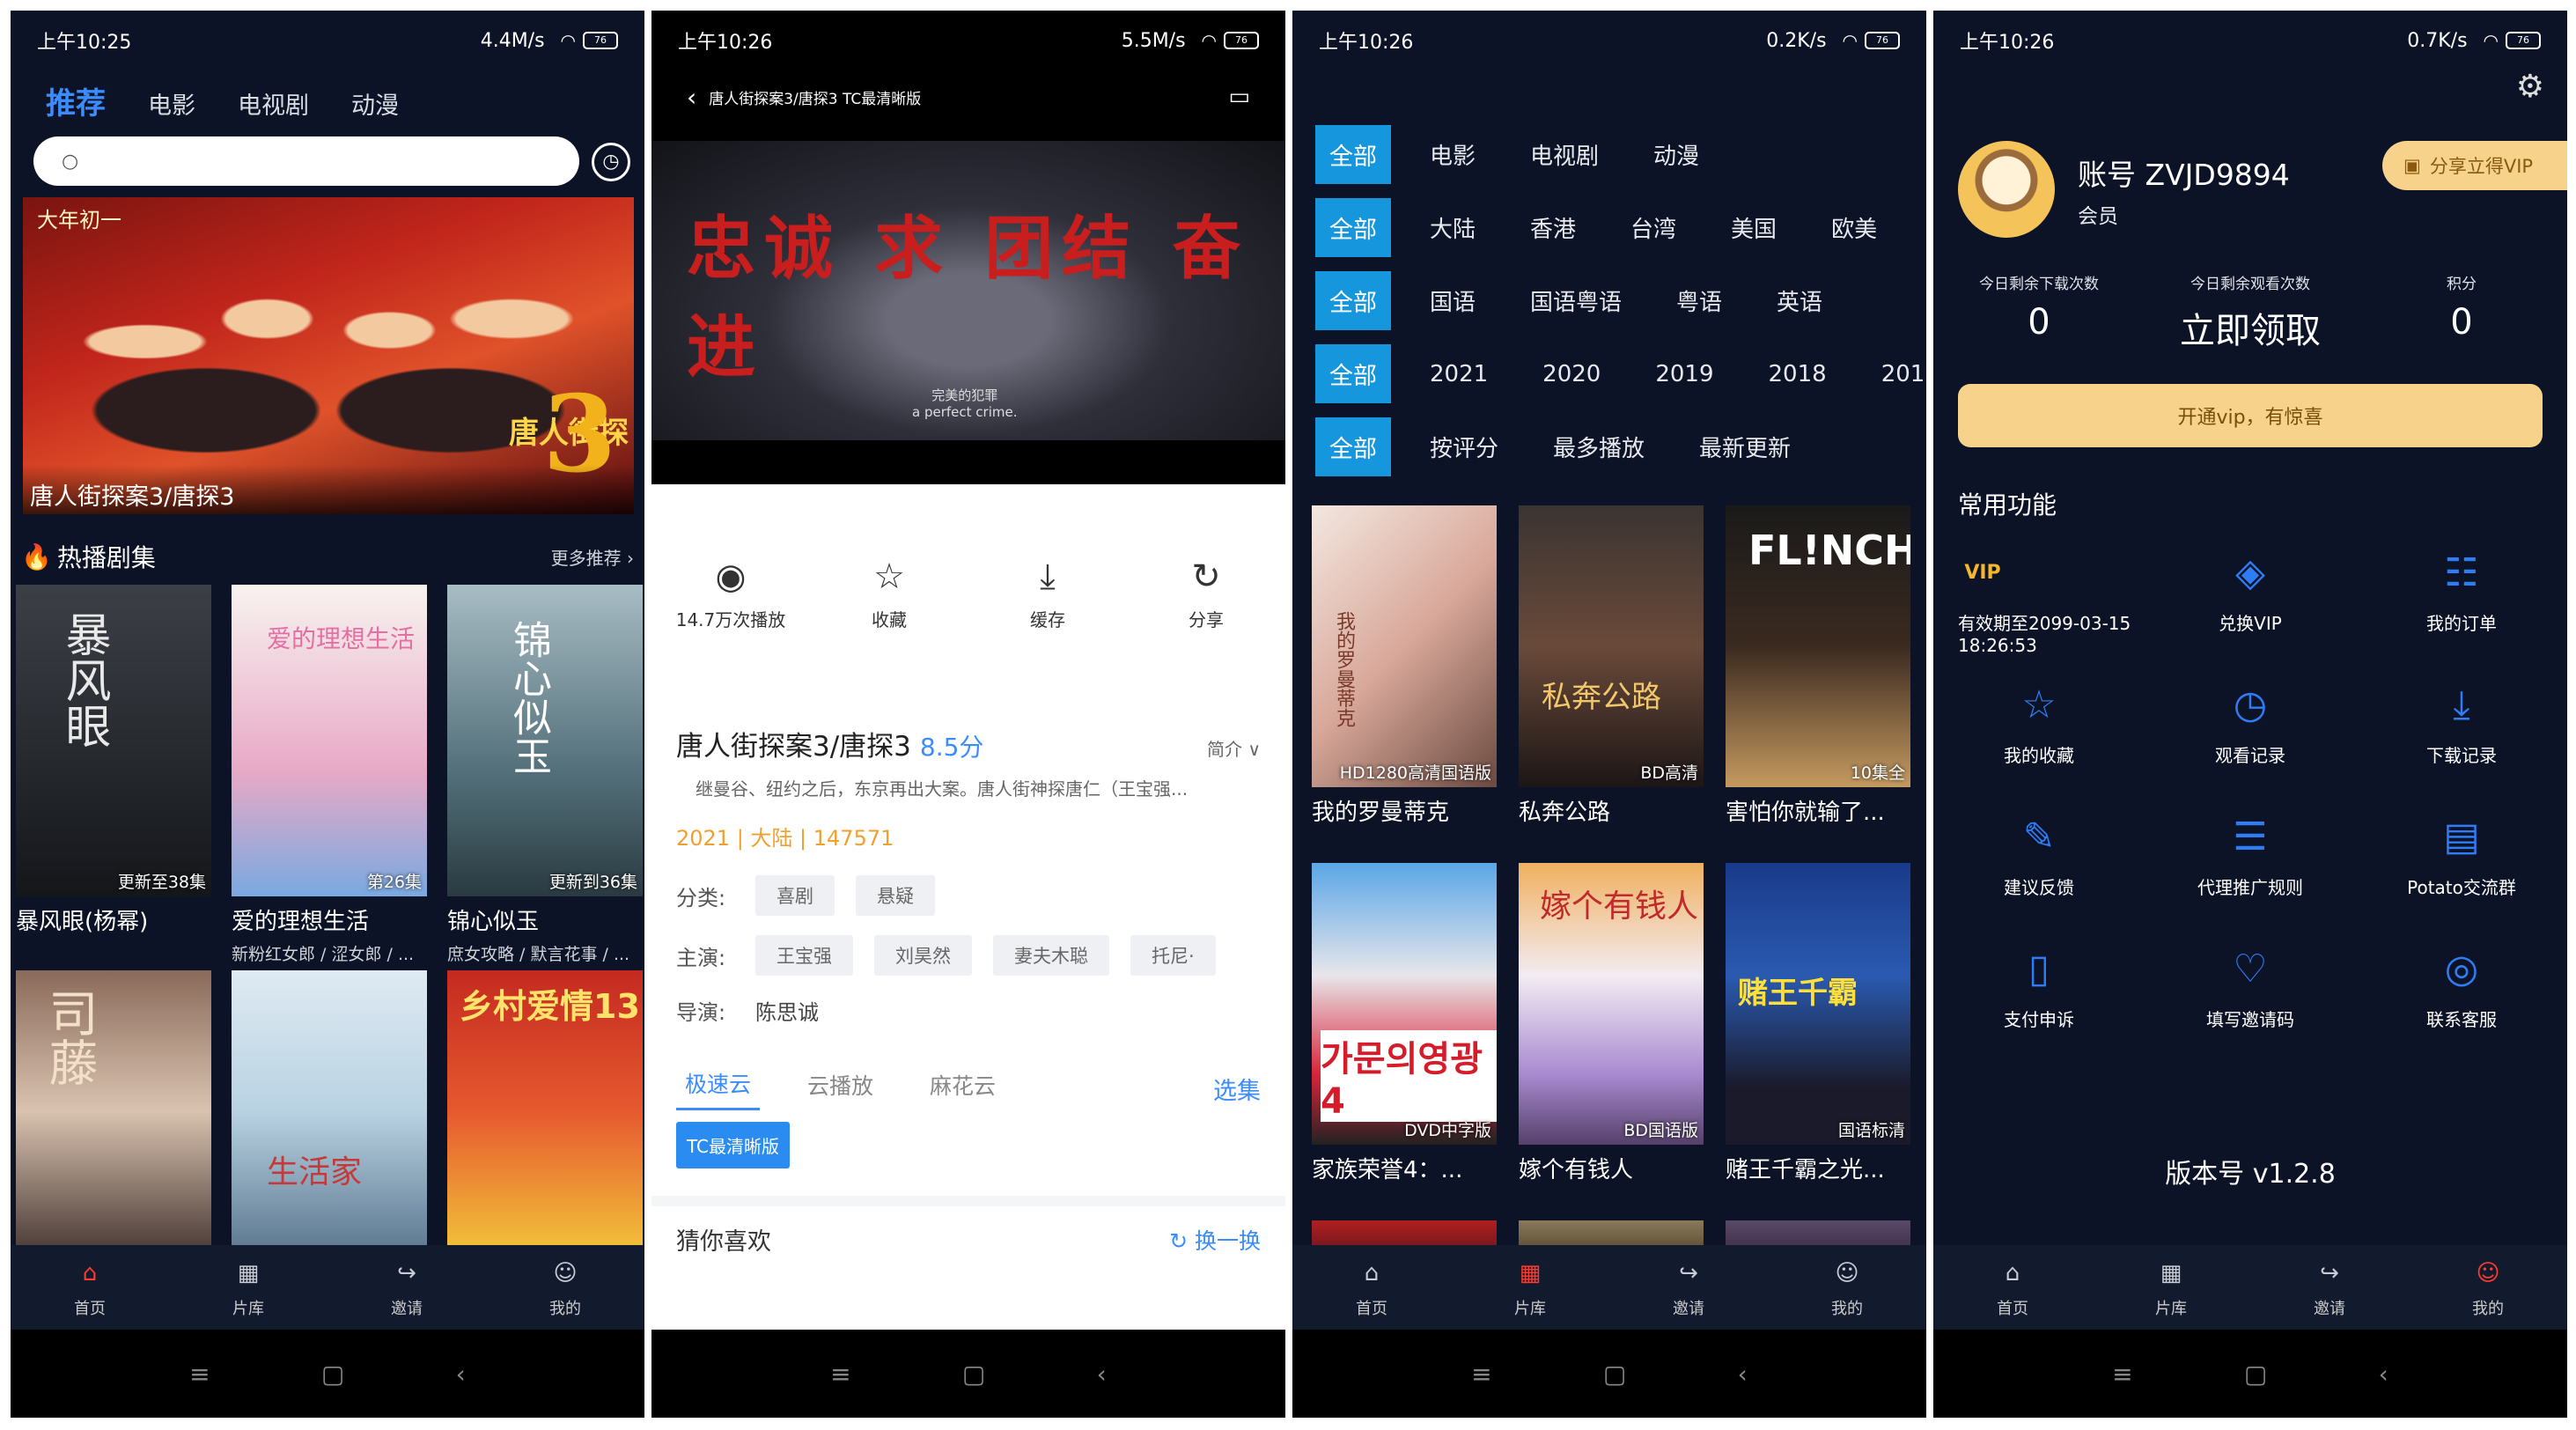 This screenshot has width=2576, height=1430. Describe the element at coordinates (1565, 154) in the screenshot. I see `filter-option: 电视剧` at that location.